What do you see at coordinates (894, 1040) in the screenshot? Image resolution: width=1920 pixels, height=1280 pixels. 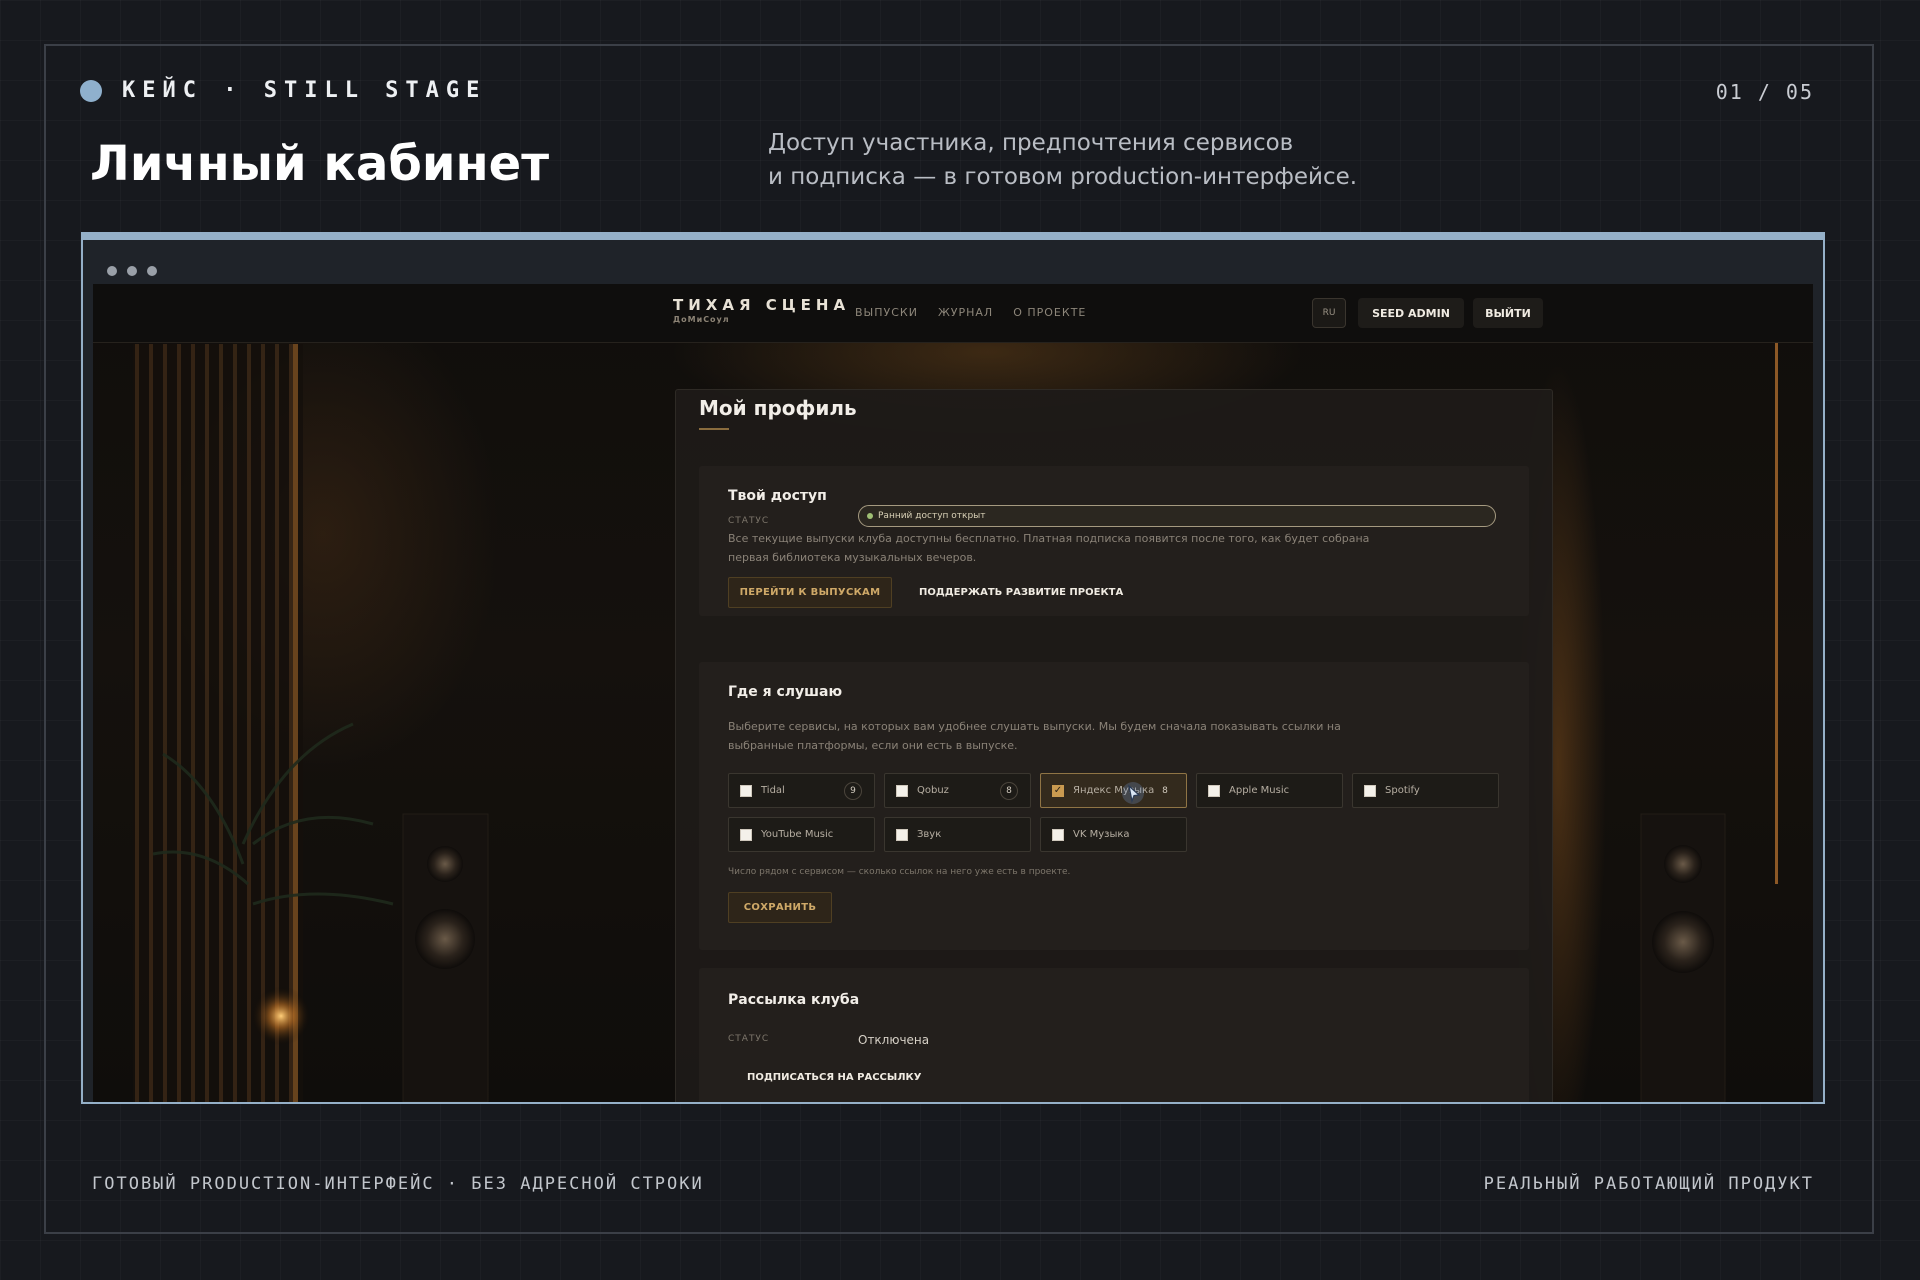 I see `mailing-status-value: Отключена` at bounding box center [894, 1040].